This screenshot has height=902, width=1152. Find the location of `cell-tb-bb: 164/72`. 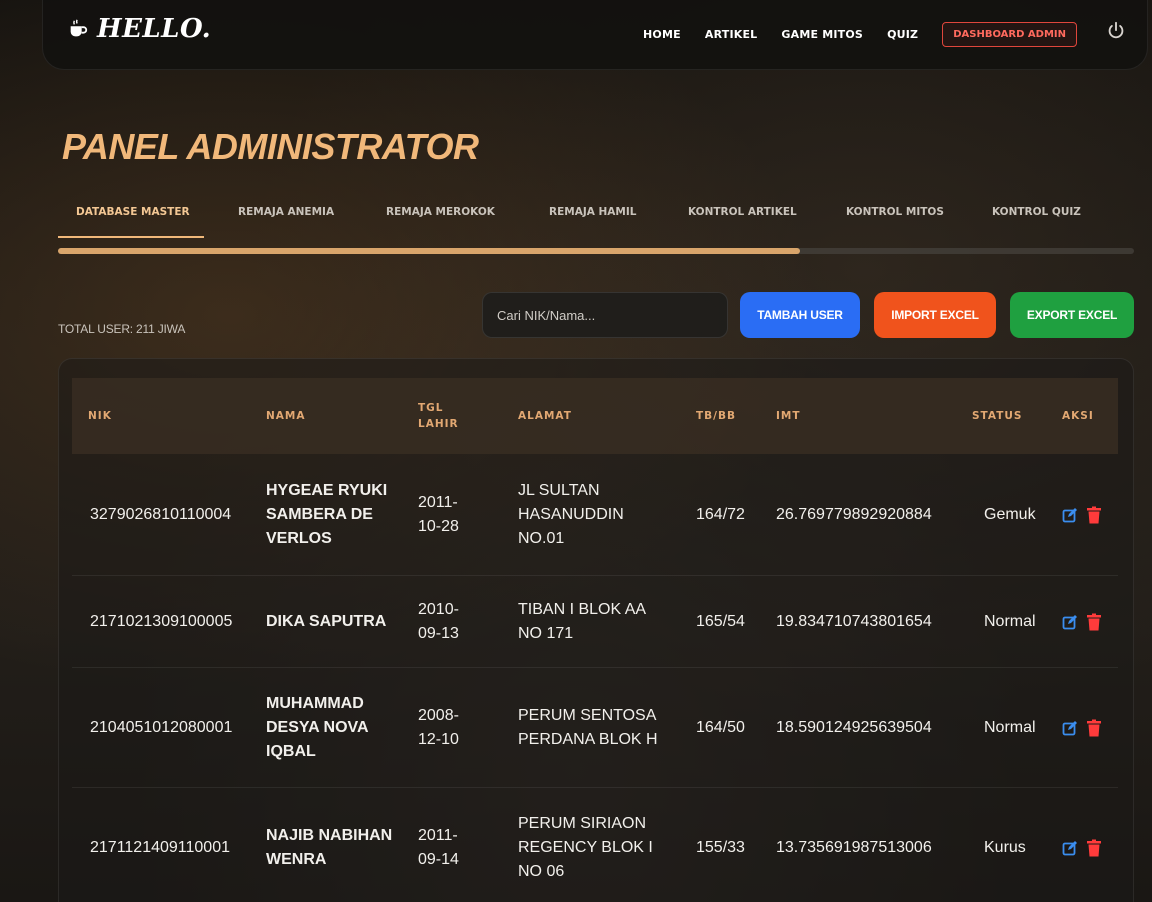

cell-tb-bb: 164/72 is located at coordinates (720, 514).